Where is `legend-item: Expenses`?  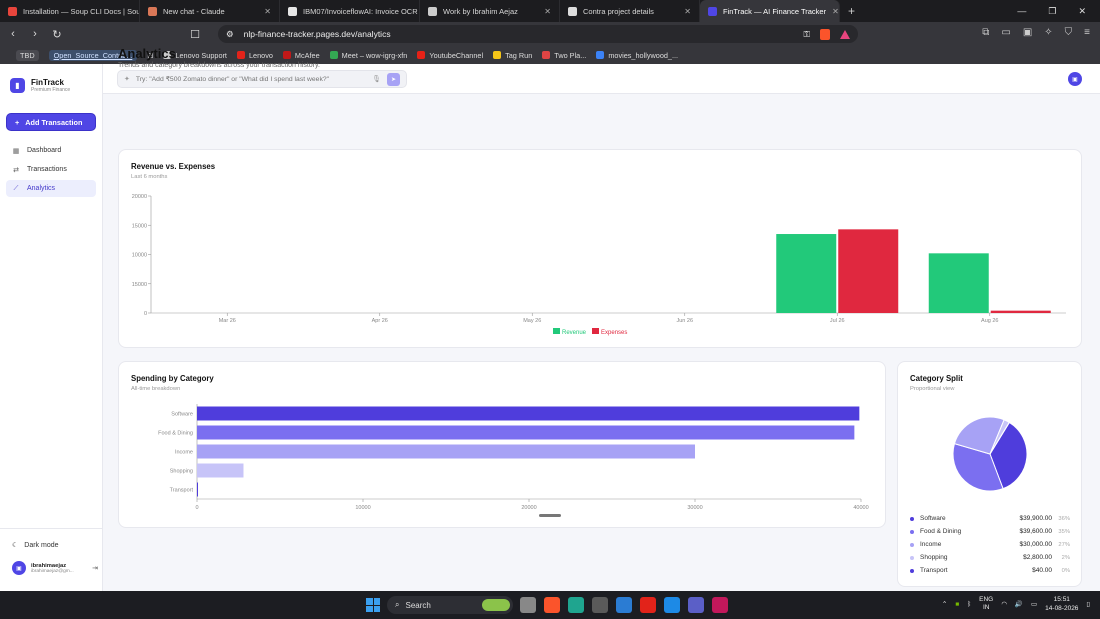
legend-item: Expenses is located at coordinates (609, 332).